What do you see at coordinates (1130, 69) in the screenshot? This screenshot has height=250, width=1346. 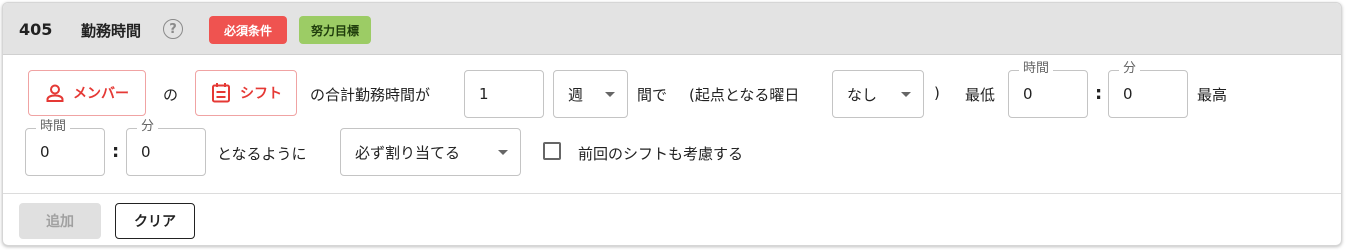 I see `min-minutes-legend: 分` at bounding box center [1130, 69].